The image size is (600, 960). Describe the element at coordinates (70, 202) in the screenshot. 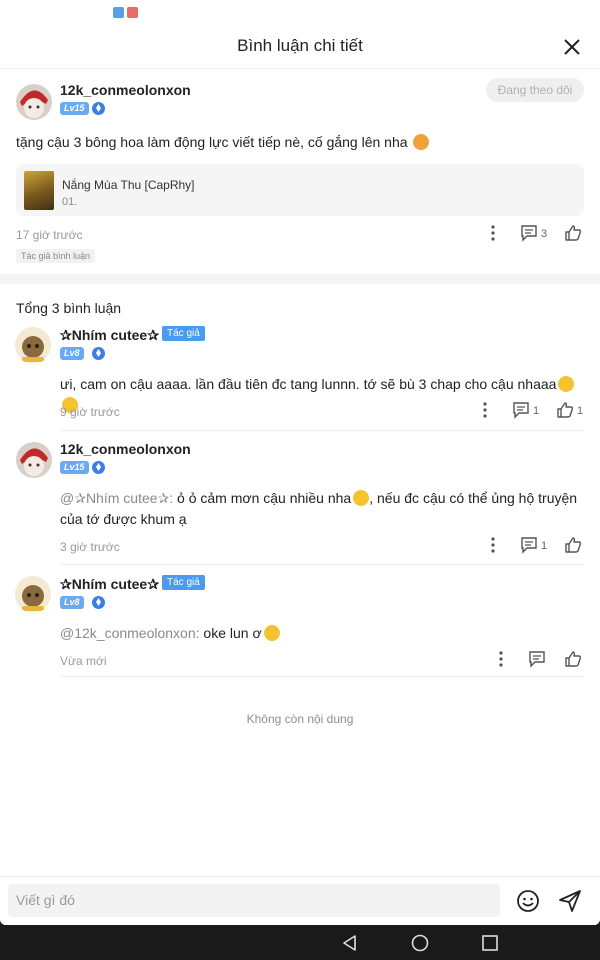

I see `chapter-label: 01.` at that location.